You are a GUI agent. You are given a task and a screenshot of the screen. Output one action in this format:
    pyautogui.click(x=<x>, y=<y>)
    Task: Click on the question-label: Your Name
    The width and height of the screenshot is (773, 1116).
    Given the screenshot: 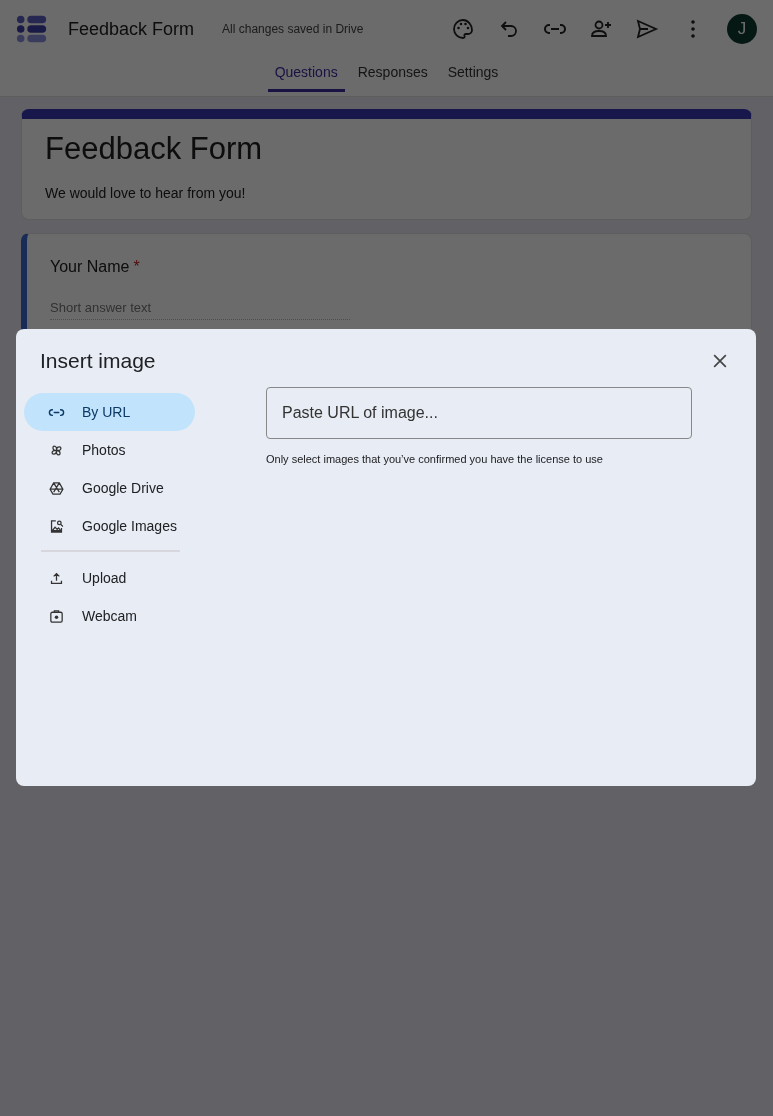 What is the action you would take?
    pyautogui.click(x=90, y=267)
    